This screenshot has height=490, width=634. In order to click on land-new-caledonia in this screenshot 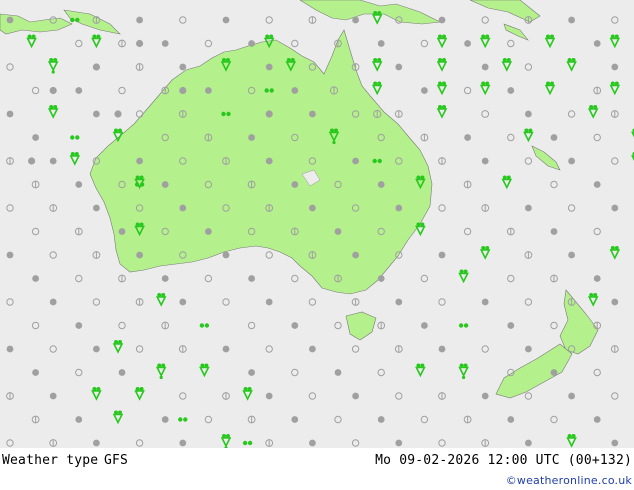, I will do `click(546, 158)`.